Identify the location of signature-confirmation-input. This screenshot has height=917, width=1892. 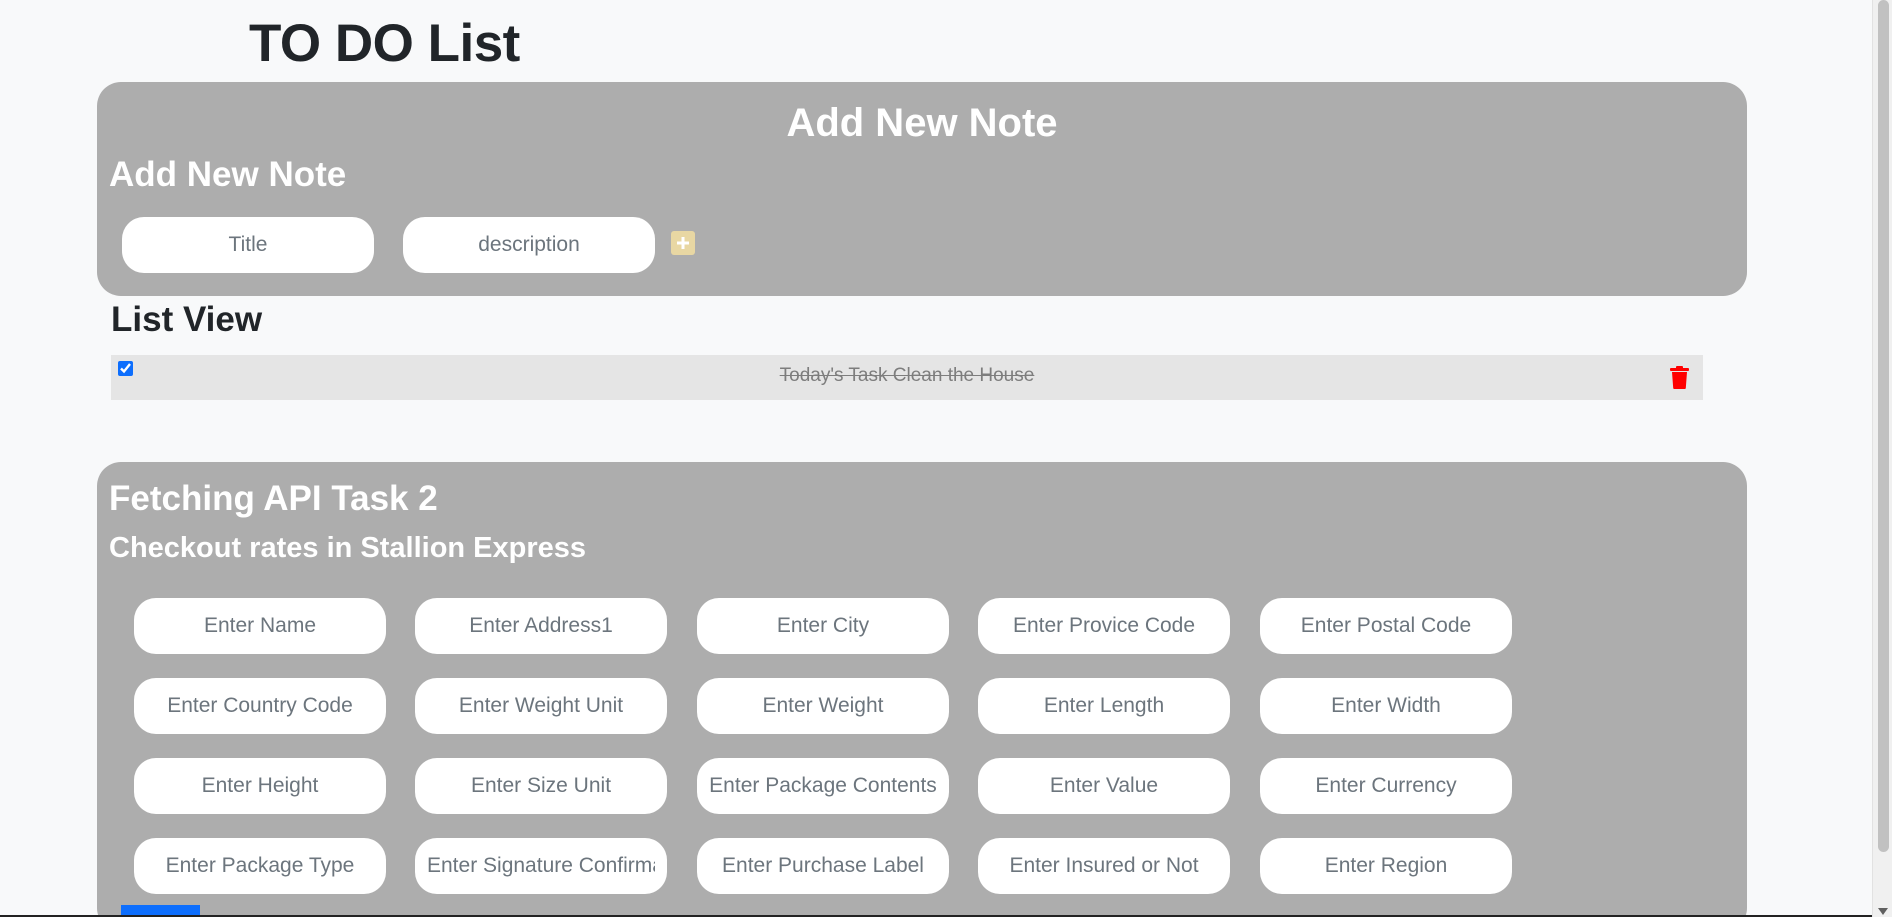
(541, 866).